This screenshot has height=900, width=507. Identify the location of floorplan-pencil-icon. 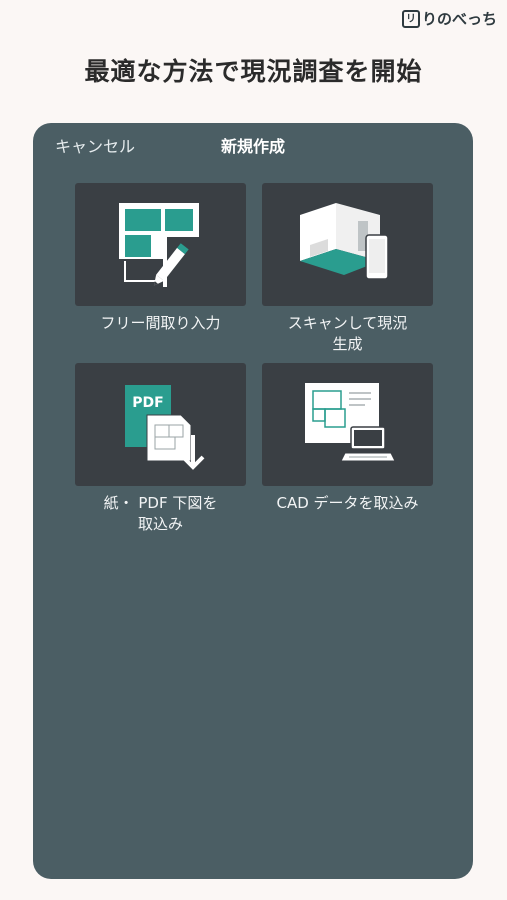
(158, 244).